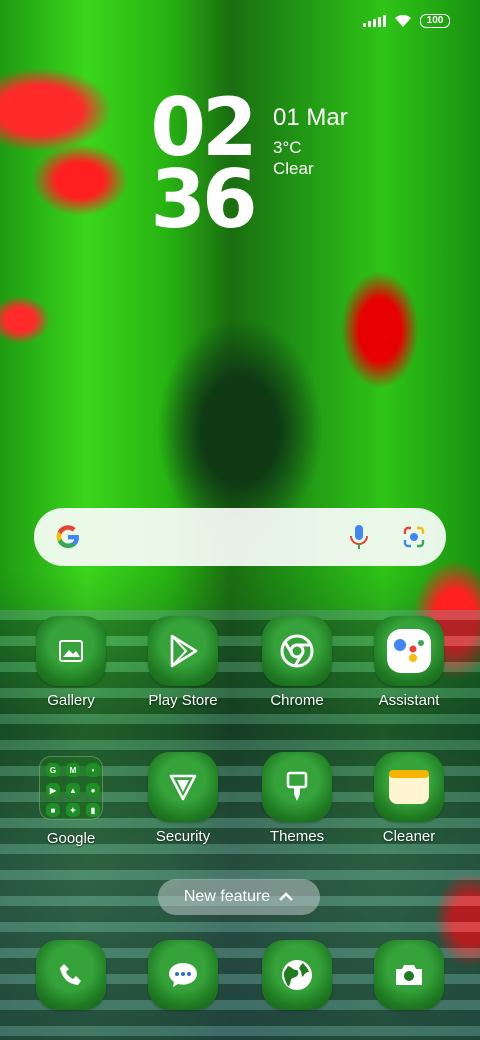  Describe the element at coordinates (93, 810) in the screenshot. I see `files-icon: ▮` at that location.